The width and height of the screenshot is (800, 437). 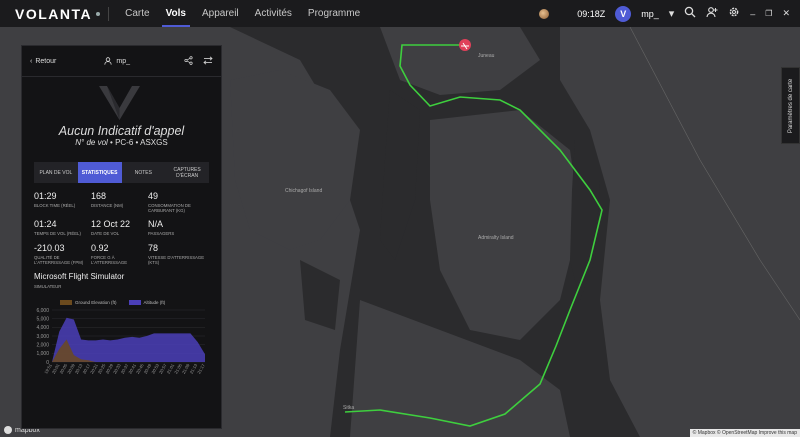 What do you see at coordinates (59, 254) in the screenshot?
I see `stat-landing-rate: -210.03 QUALITÉ DE L'ATTERRISSAGE (FPM)` at bounding box center [59, 254].